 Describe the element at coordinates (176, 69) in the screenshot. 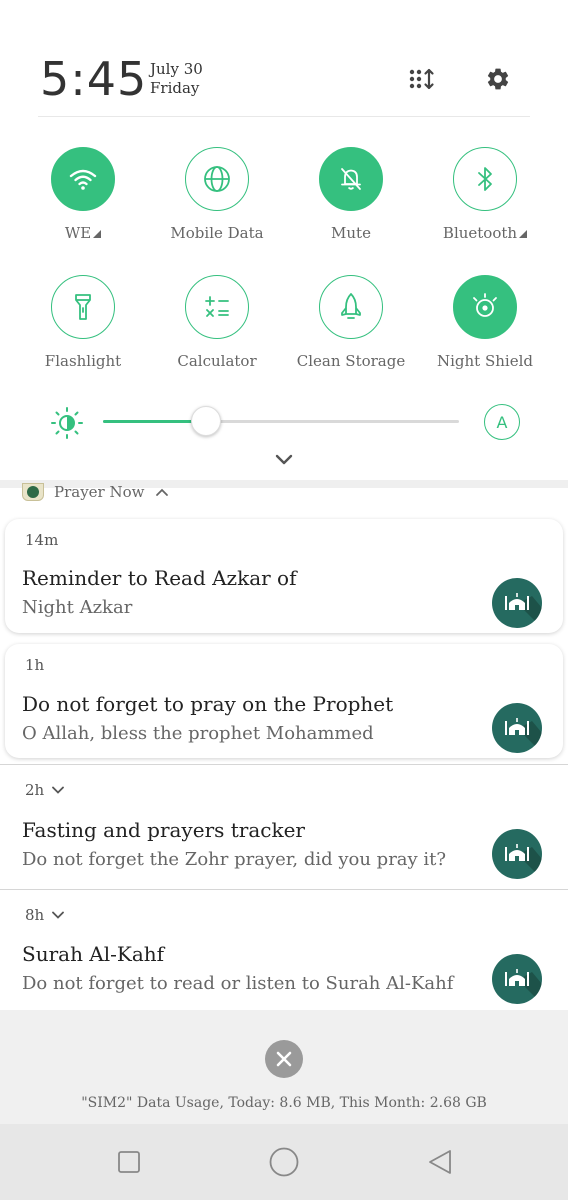

I see `date-text: July 30` at that location.